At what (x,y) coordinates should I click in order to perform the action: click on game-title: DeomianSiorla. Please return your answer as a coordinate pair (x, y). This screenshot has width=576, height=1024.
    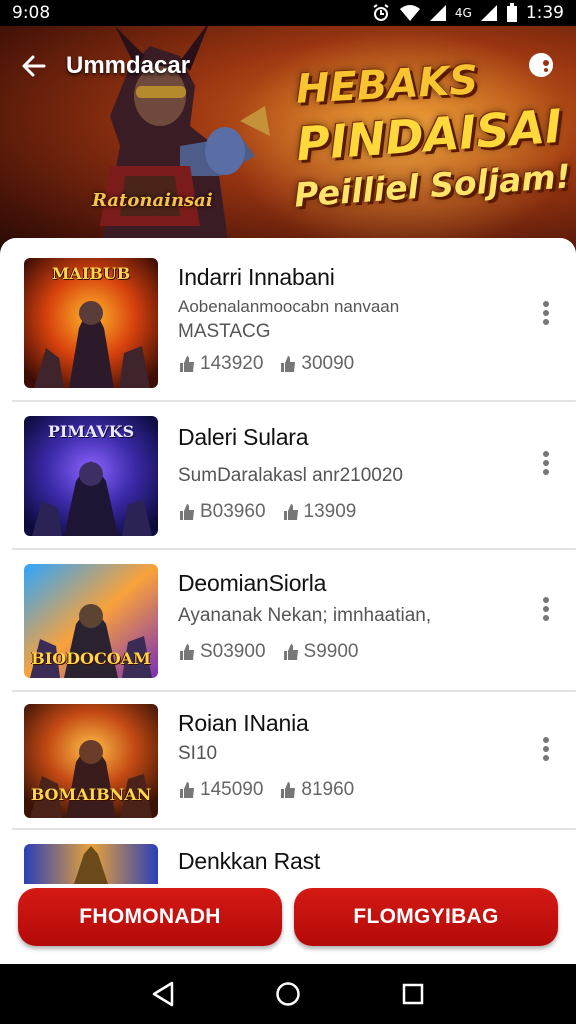
    Looking at the image, I should click on (252, 583).